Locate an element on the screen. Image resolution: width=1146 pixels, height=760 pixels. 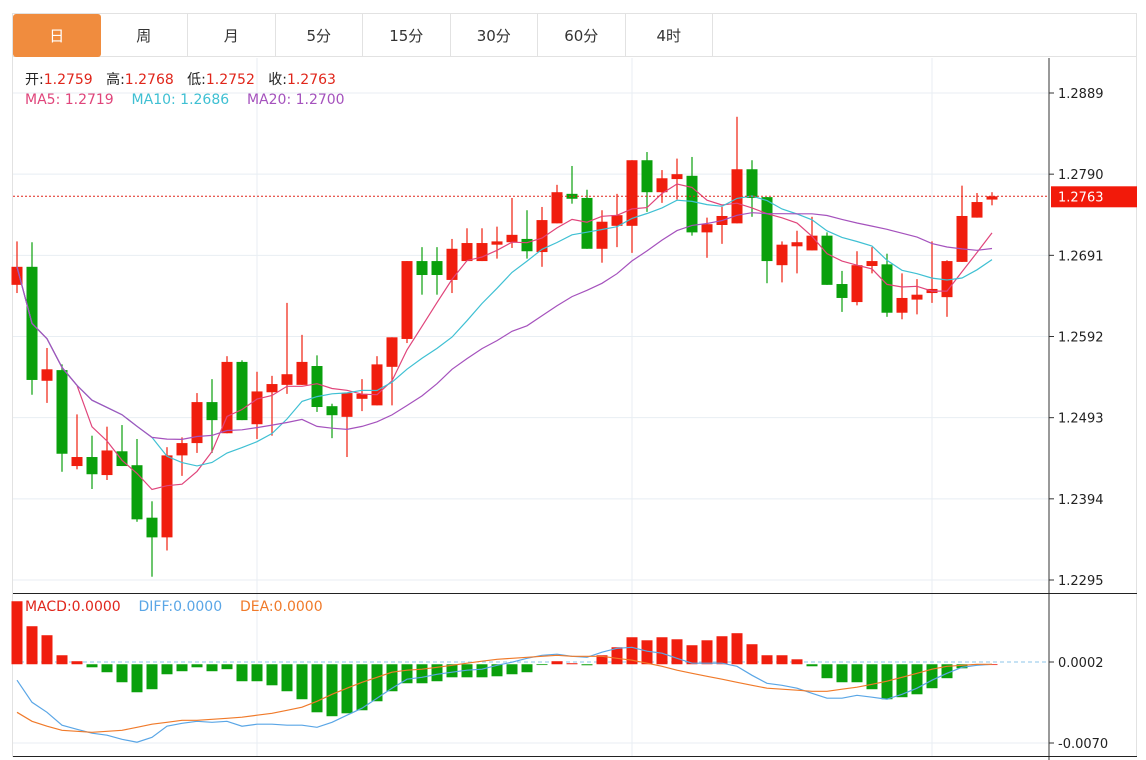
ma20-legend: MA20: 1.2700 is located at coordinates (295, 100).